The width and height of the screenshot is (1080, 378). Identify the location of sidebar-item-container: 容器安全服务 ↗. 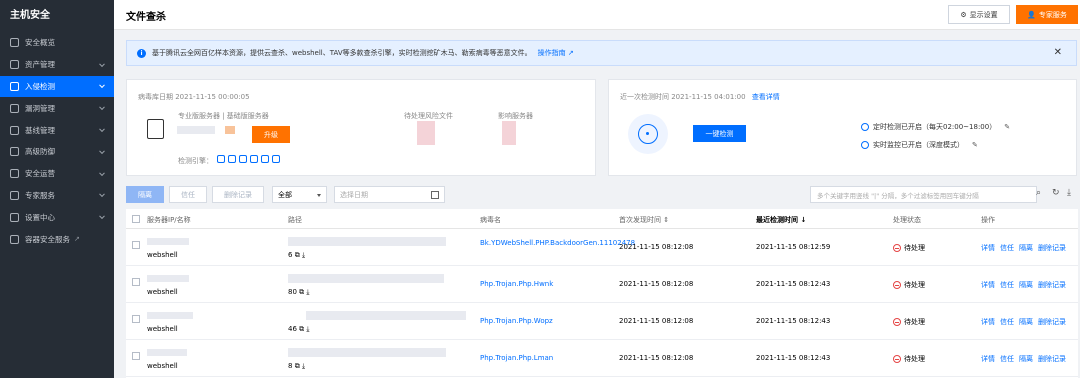
(57, 239).